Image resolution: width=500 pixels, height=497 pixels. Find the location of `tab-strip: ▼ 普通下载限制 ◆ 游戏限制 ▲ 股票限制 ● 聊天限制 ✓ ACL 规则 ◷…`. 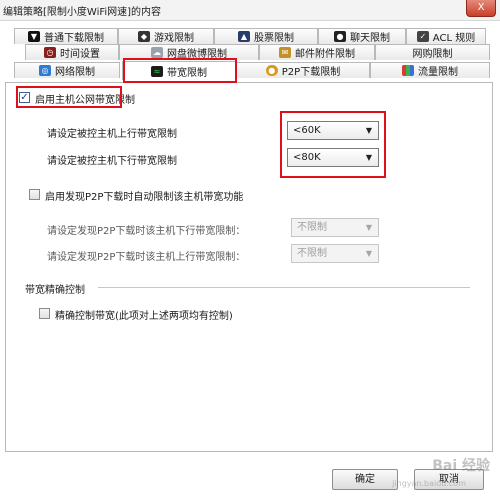

tab-strip: ▼ 普通下载限制 ◆ 游戏限制 ▲ 股票限制 ● 聊天限制 ✓ ACL 规则 ◷… is located at coordinates (250, 53).